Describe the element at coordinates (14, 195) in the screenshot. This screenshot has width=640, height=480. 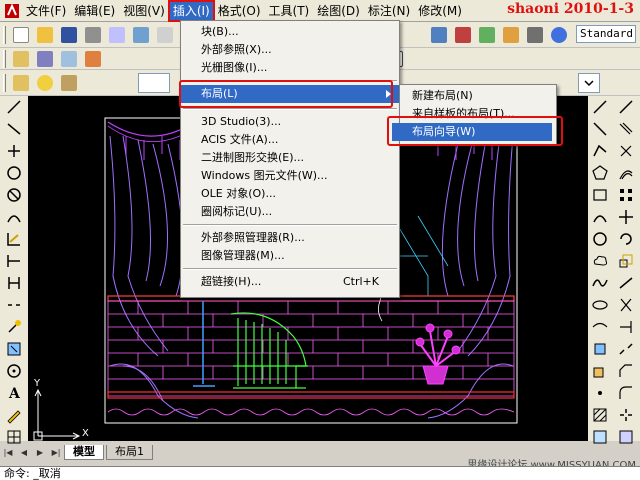
I see `no-entry-tool-button` at that location.